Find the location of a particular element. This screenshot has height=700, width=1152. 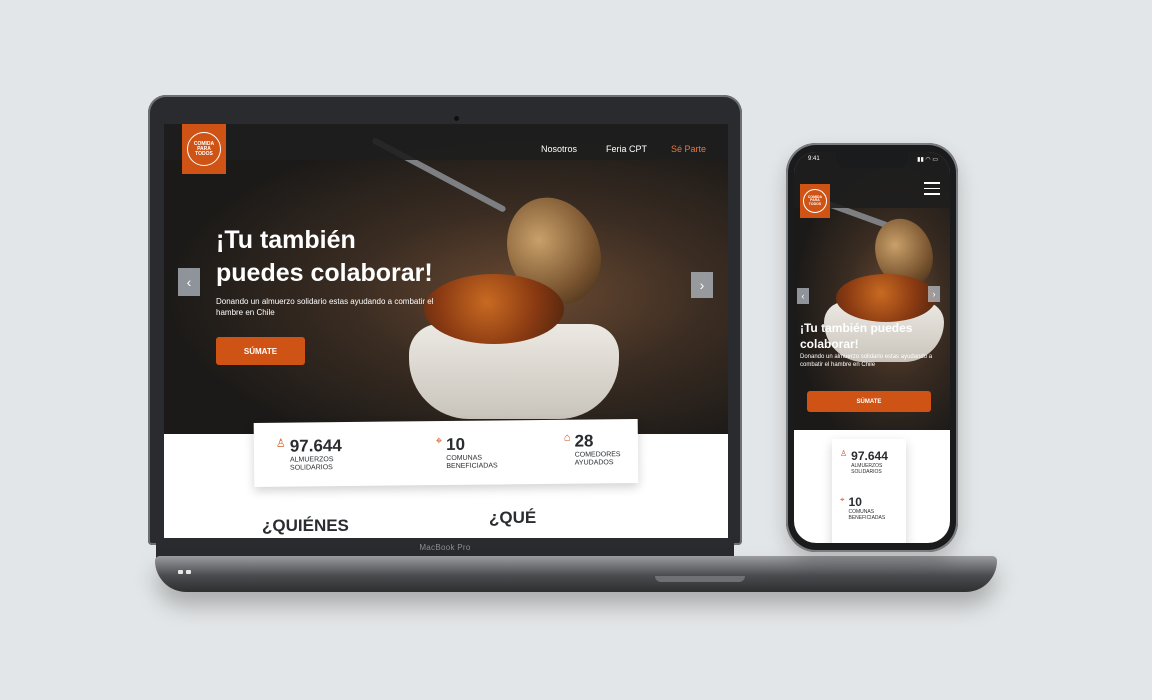

laptop-brand-label: MacBook Pro is located at coordinates (445, 547).